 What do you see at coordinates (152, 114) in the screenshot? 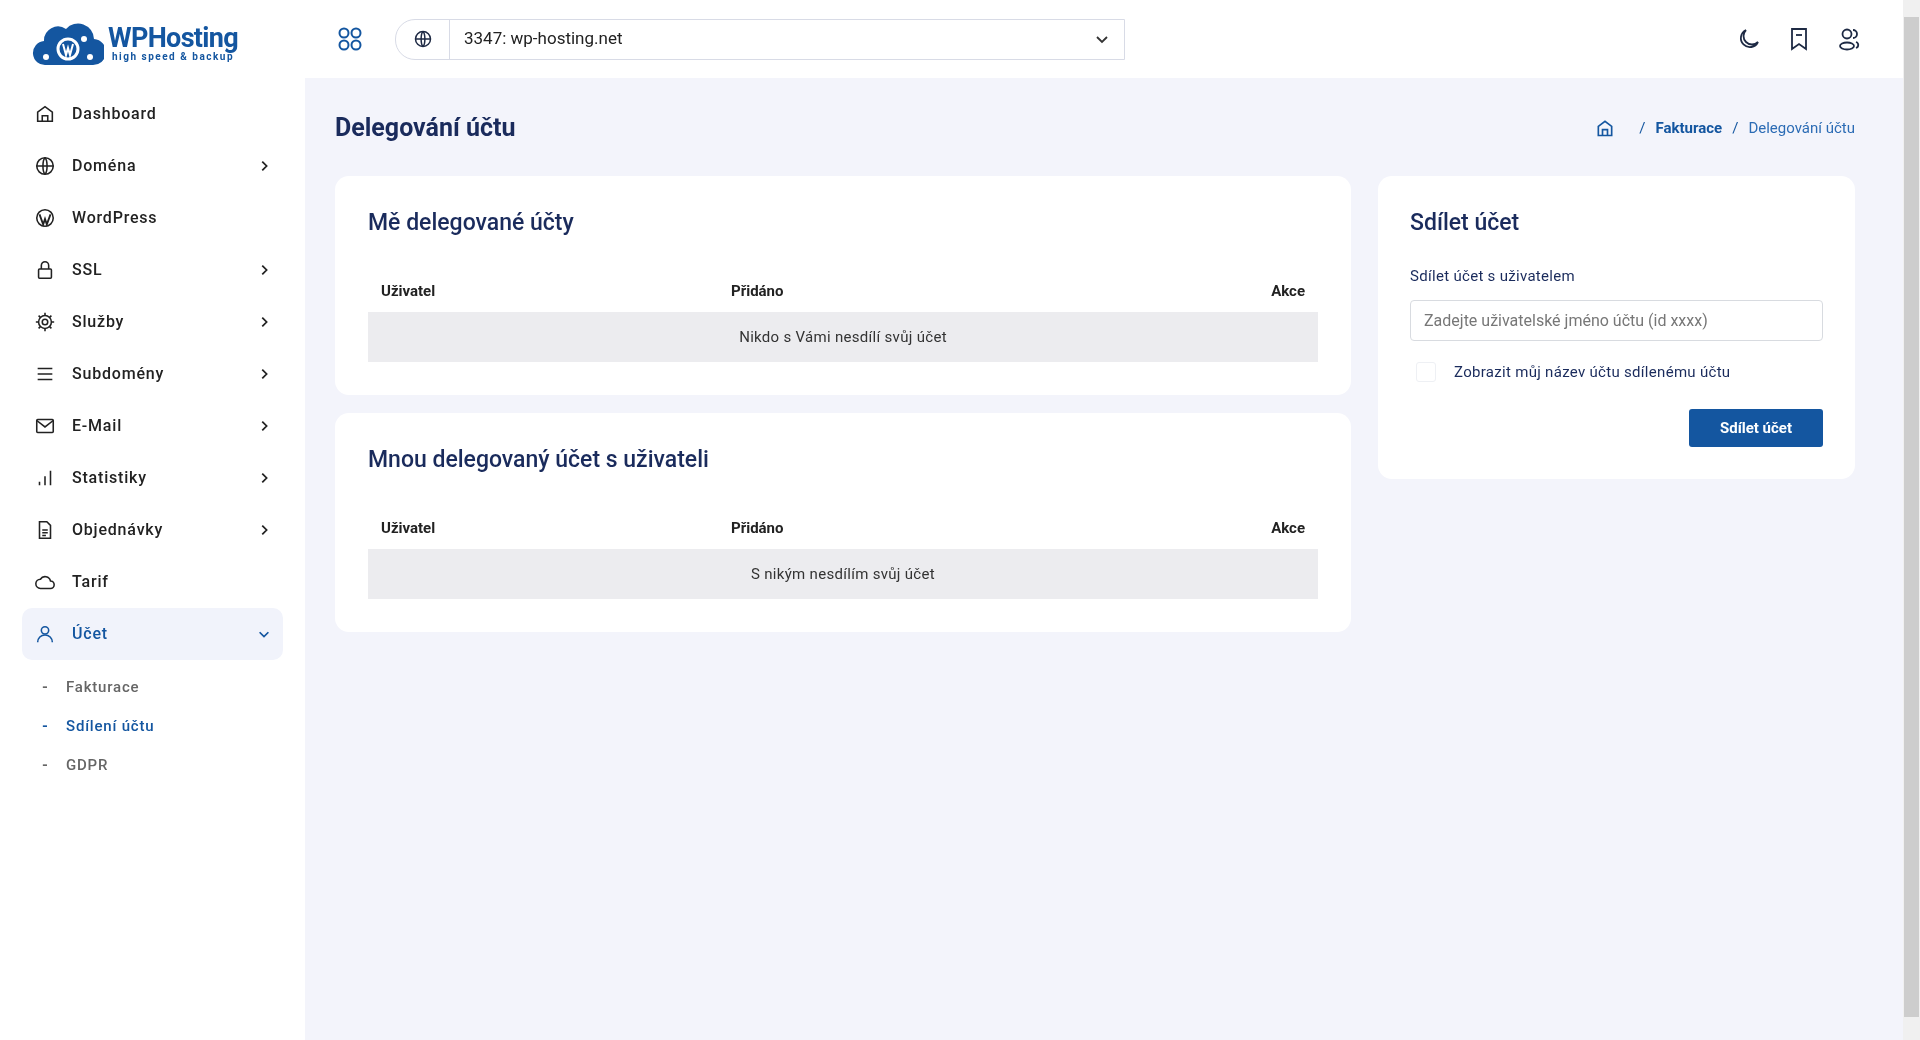
I see `sidebar-item: Dashboard` at bounding box center [152, 114].